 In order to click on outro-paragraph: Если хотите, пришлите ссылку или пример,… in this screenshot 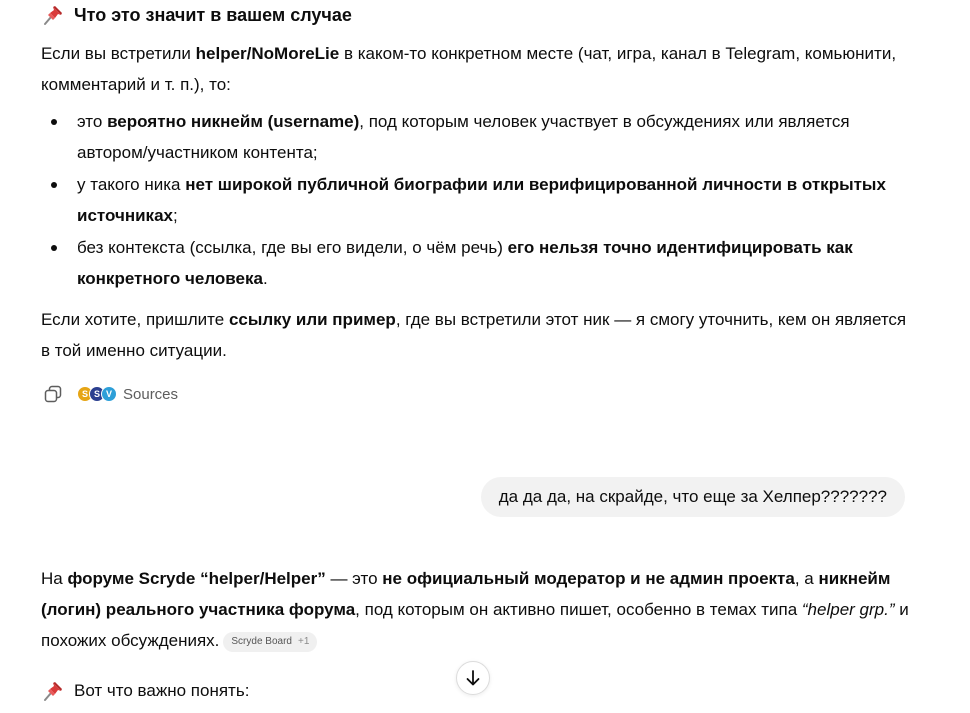, I will do `click(474, 335)`.